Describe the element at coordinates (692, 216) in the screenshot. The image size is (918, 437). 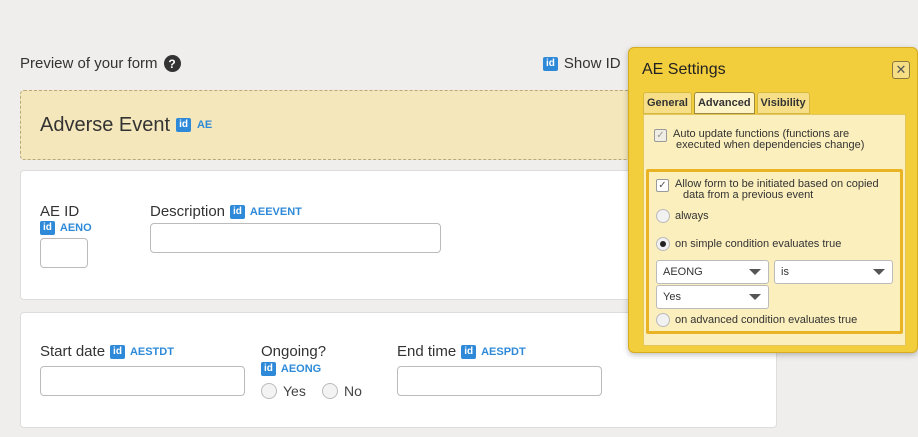
I see `always-label: always` at that location.